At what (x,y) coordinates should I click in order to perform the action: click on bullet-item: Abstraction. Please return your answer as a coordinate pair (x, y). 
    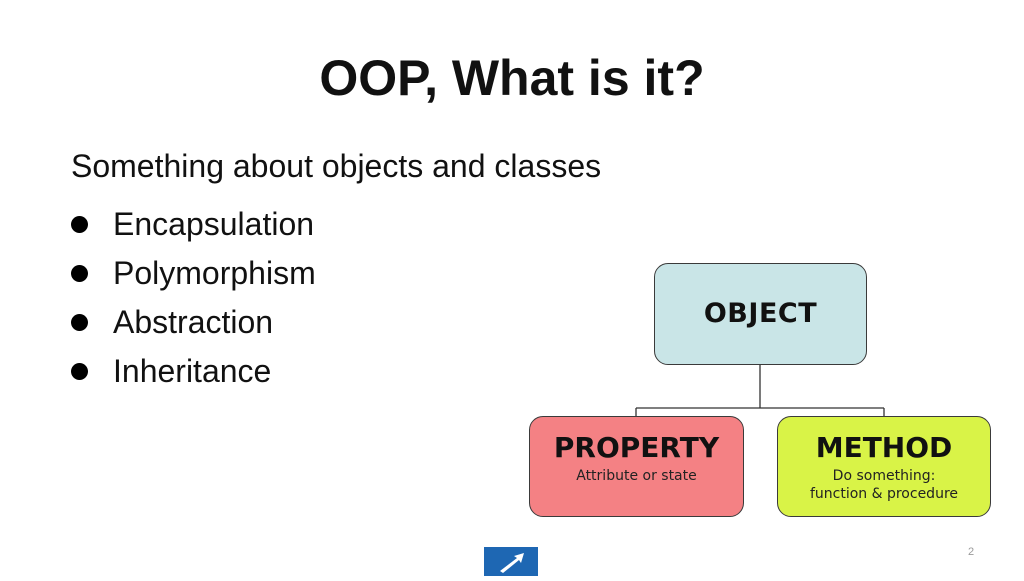
    Looking at the image, I should click on (193, 322).